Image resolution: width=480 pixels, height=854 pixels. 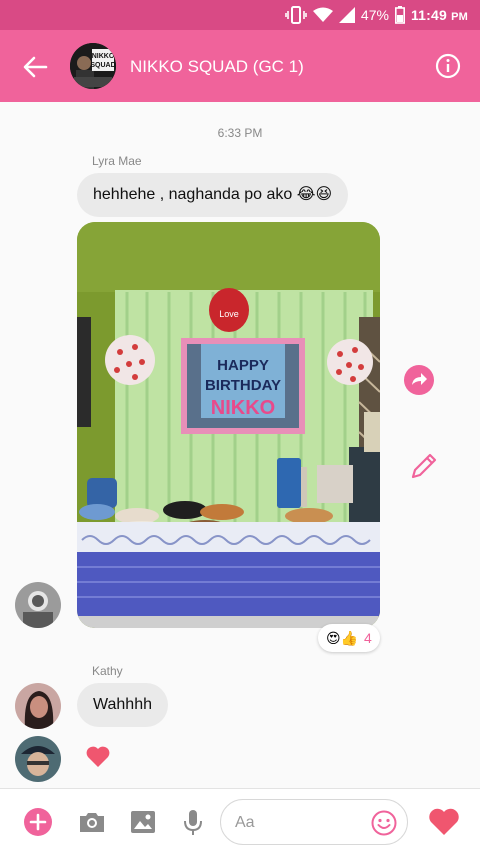 What do you see at coordinates (459, 17) in the screenshot?
I see `clock-suffix: PM` at bounding box center [459, 17].